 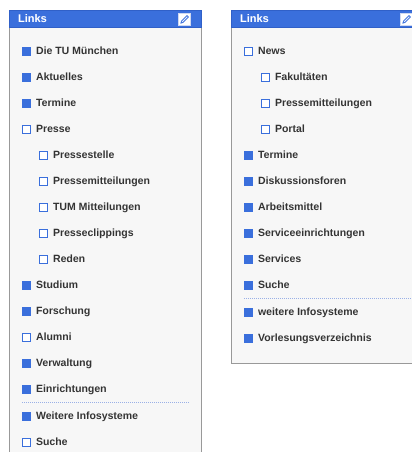 I want to click on nav-link: Einrichtungen, so click(x=71, y=389).